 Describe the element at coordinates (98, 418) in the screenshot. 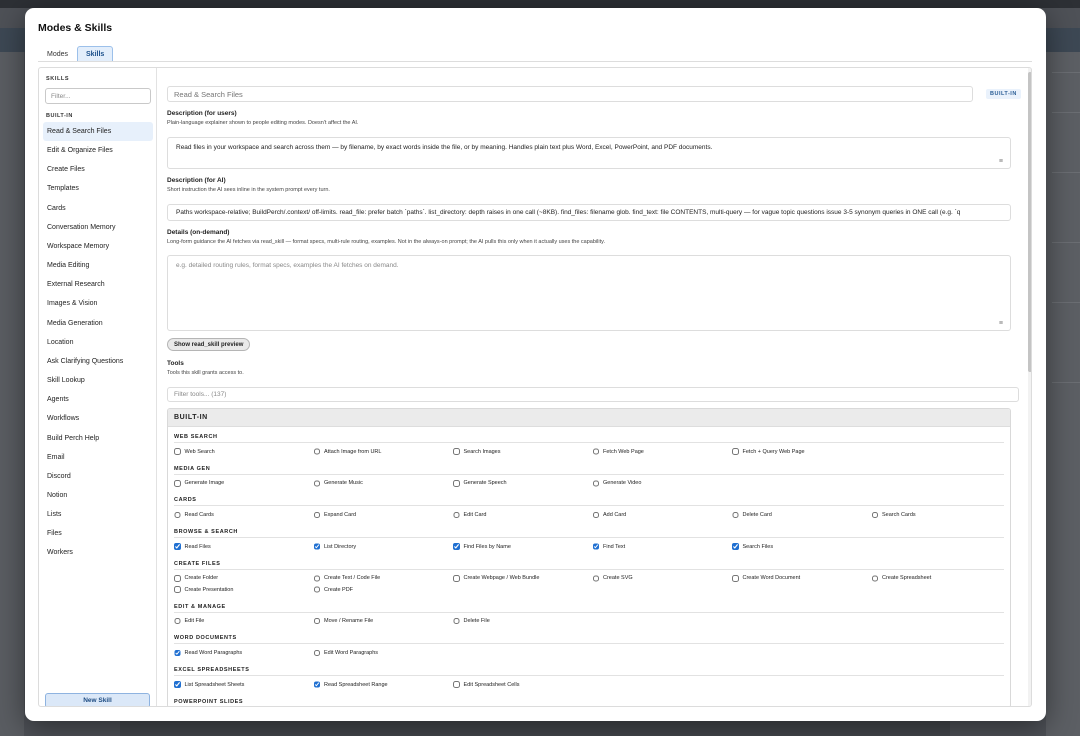

I see `sidebar-item: Workflows` at that location.